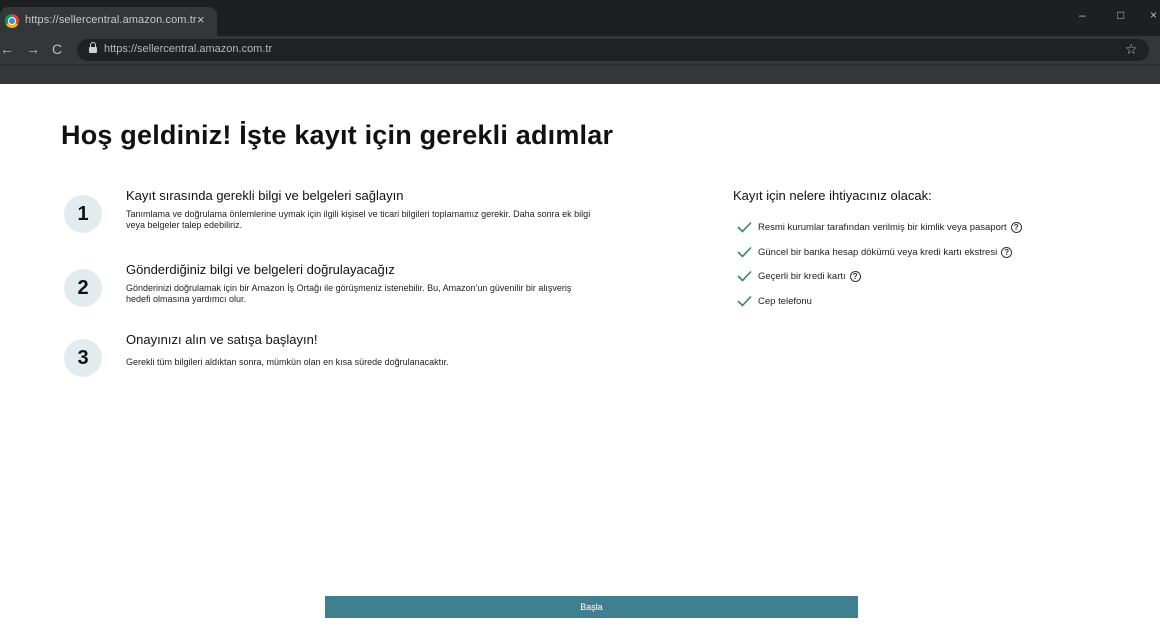 This screenshot has width=1160, height=632. What do you see at coordinates (93, 48) in the screenshot?
I see `lock-icon` at bounding box center [93, 48].